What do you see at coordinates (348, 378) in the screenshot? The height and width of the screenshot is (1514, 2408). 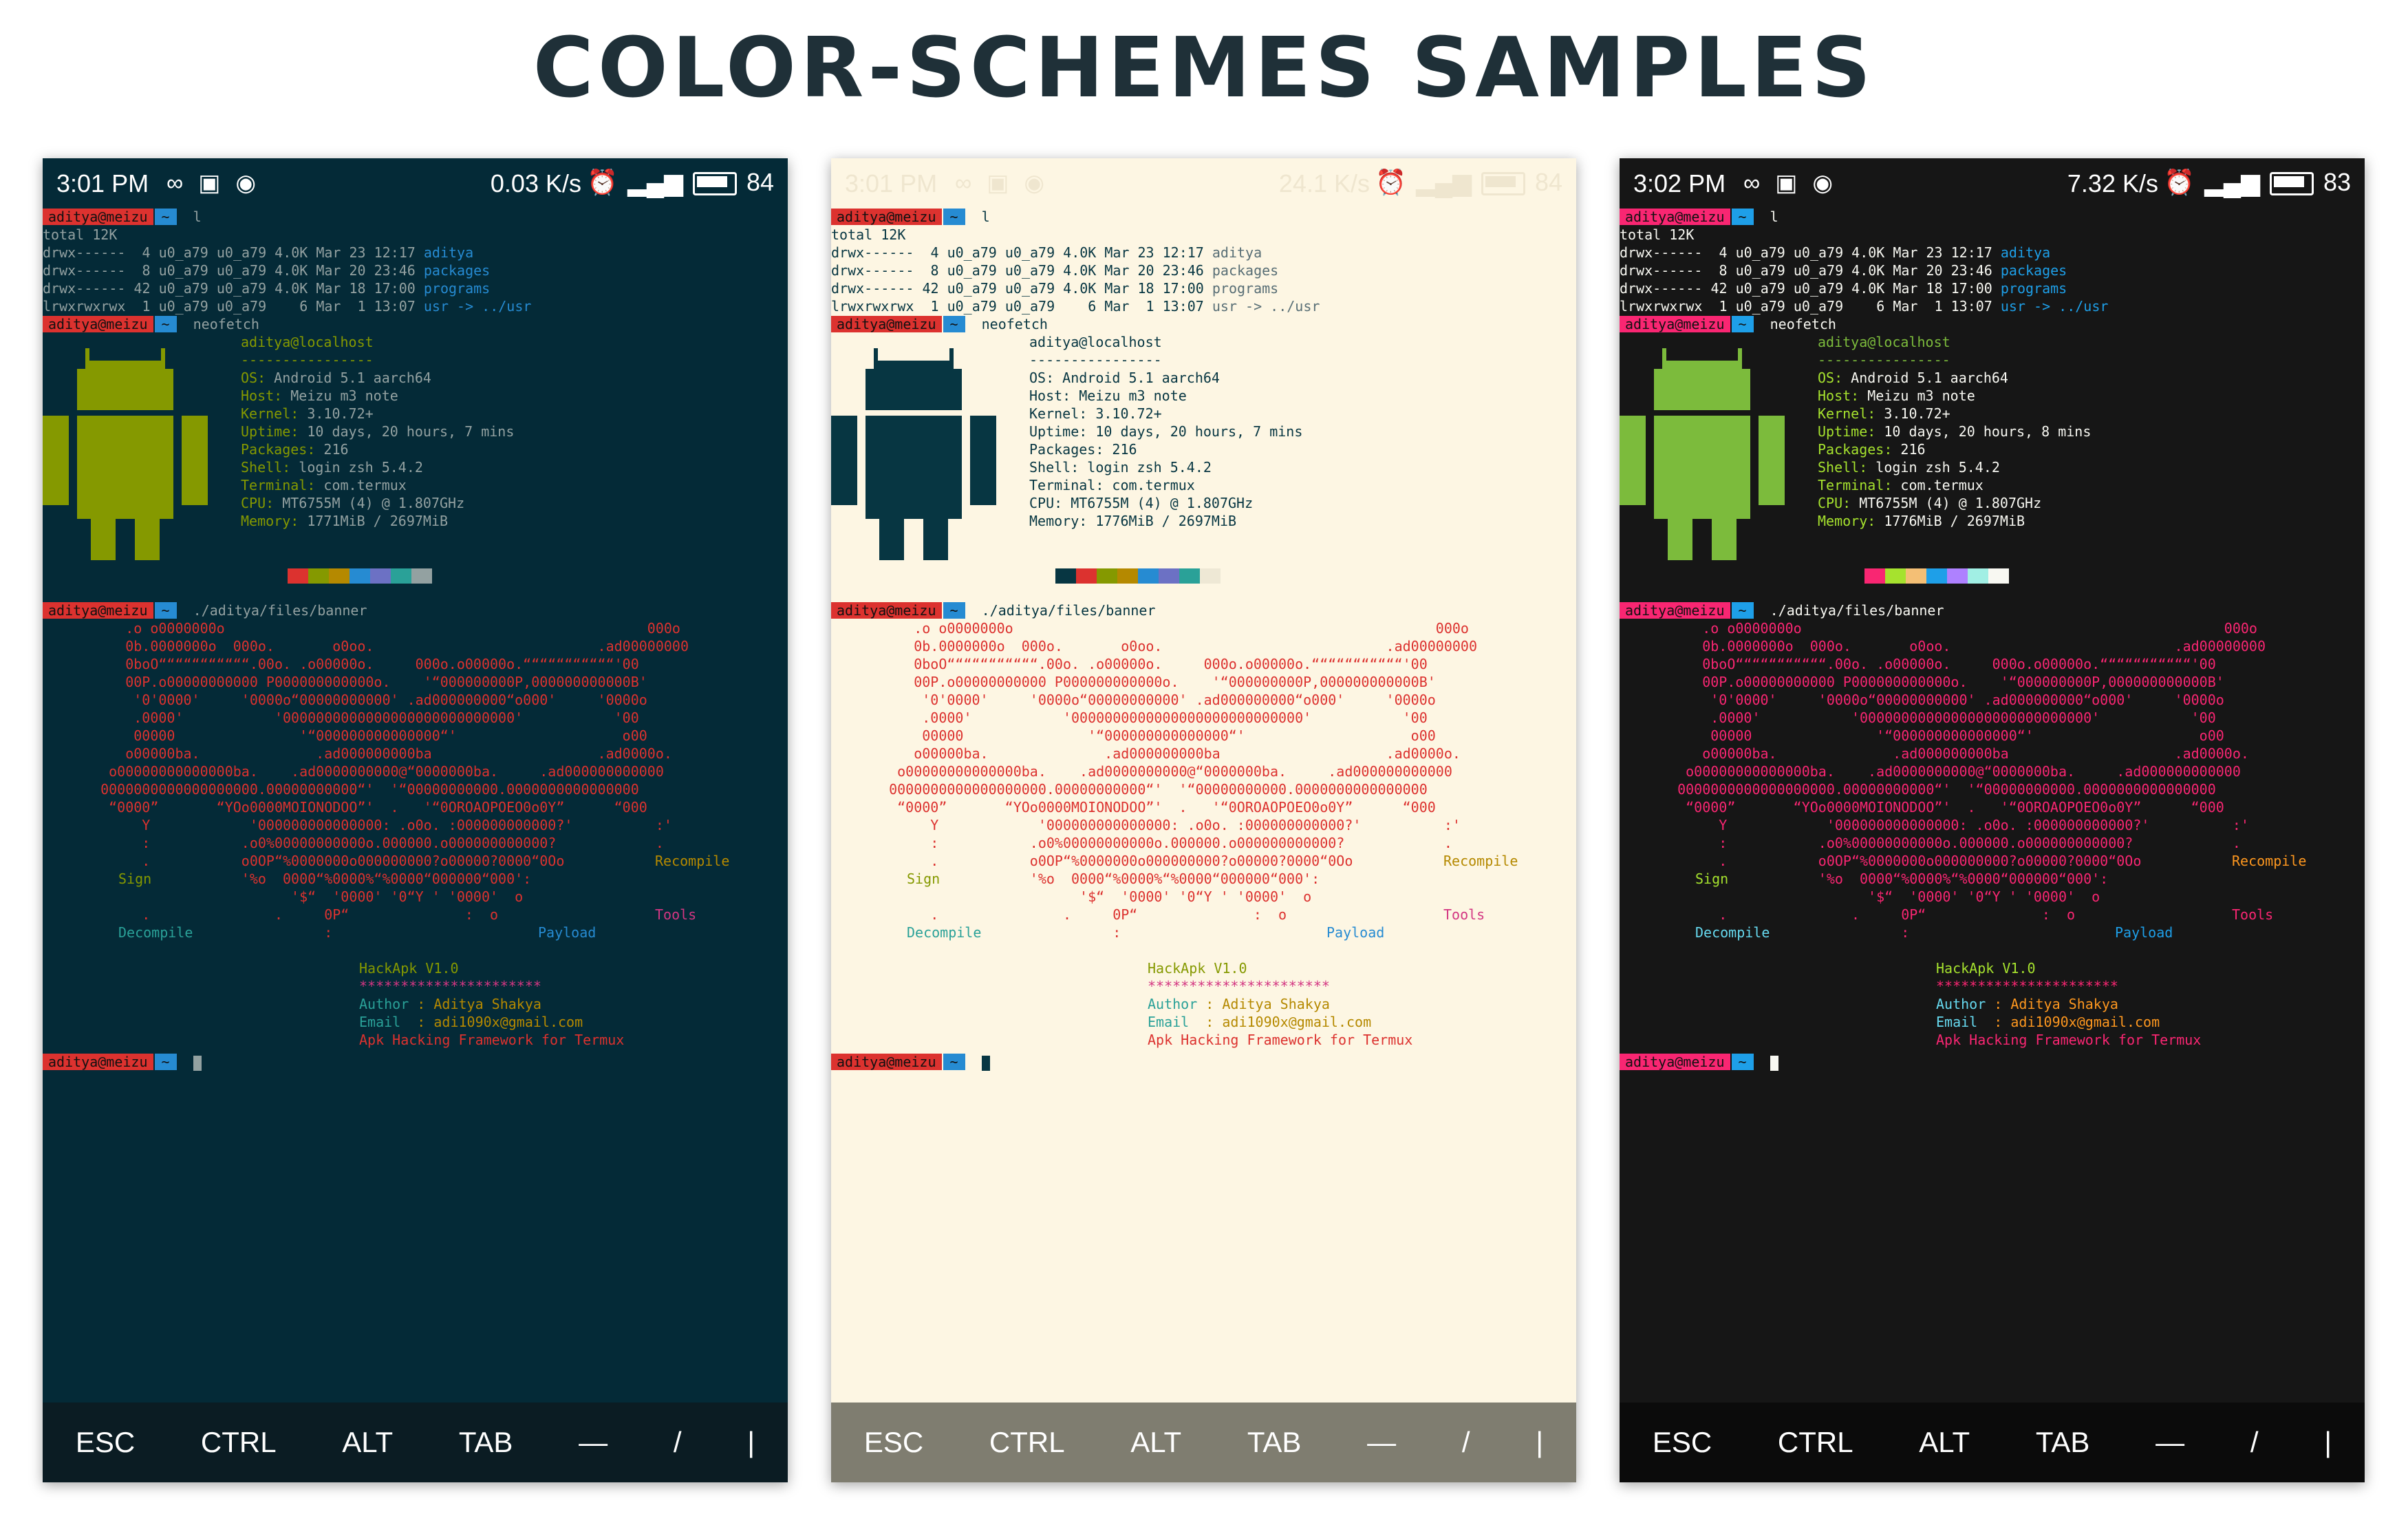 I see `neo-value: Android 5.1 aarch64` at bounding box center [348, 378].